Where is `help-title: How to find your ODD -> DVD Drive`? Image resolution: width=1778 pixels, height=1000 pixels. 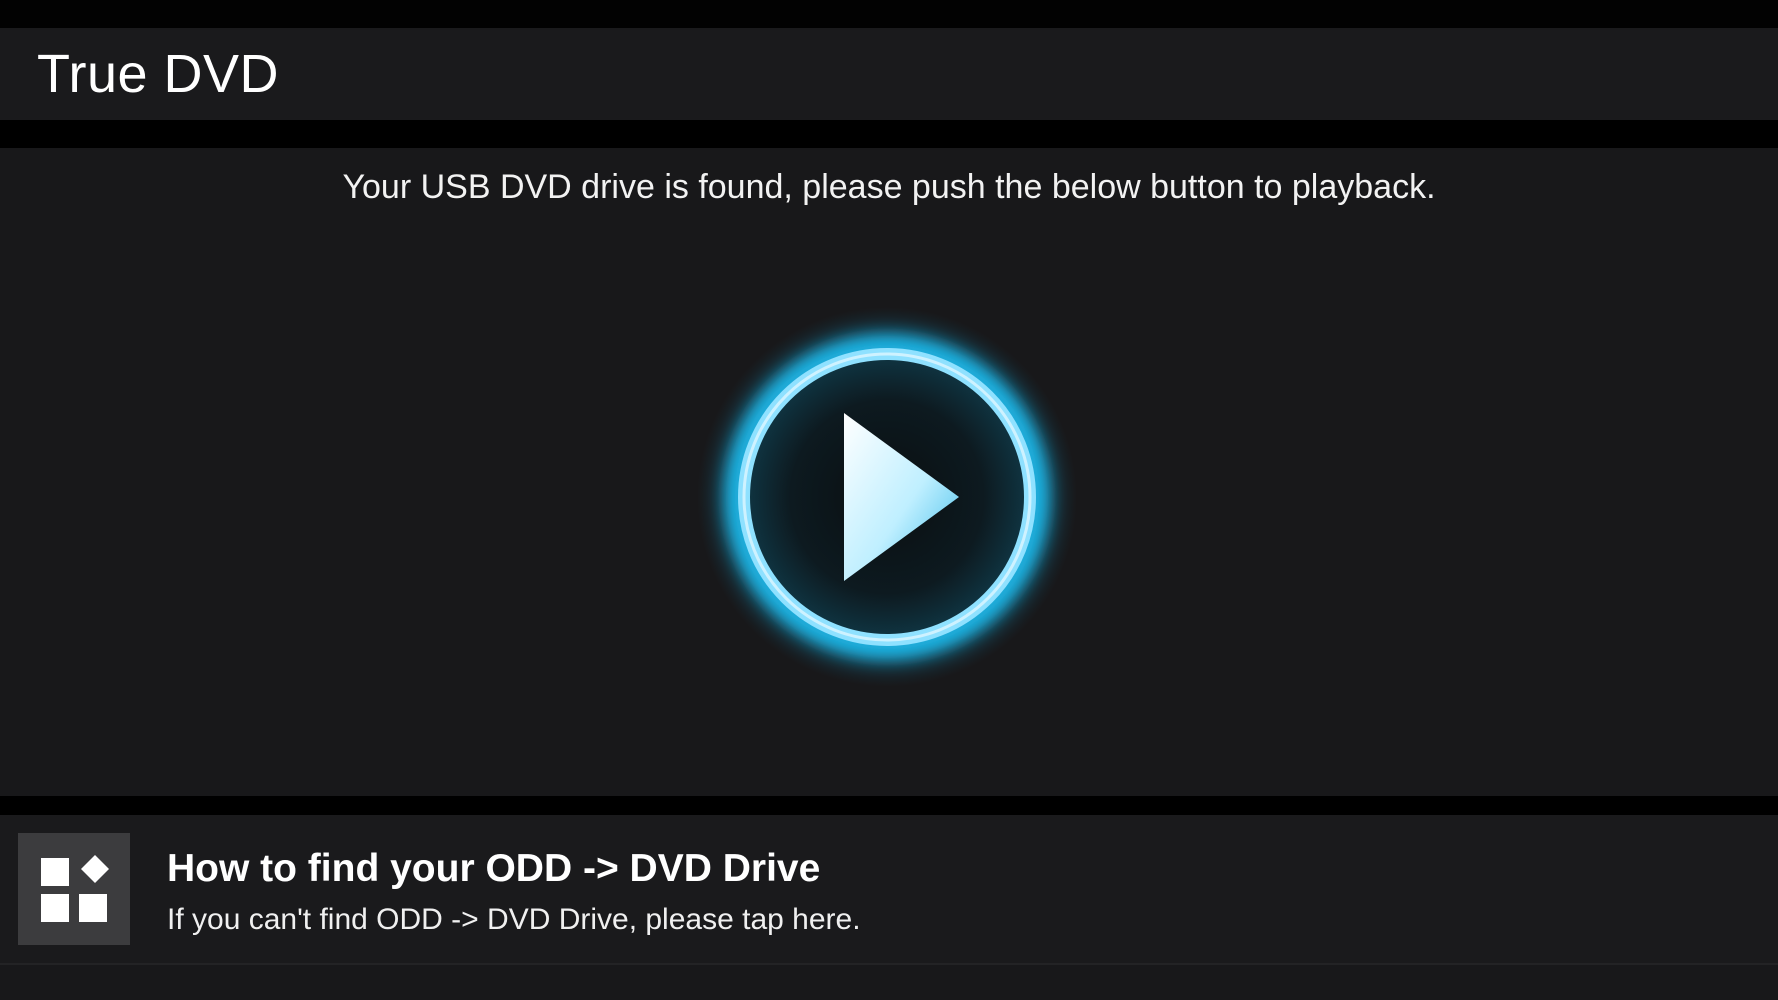
help-title: How to find your ODD -> DVD Drive is located at coordinates (494, 868).